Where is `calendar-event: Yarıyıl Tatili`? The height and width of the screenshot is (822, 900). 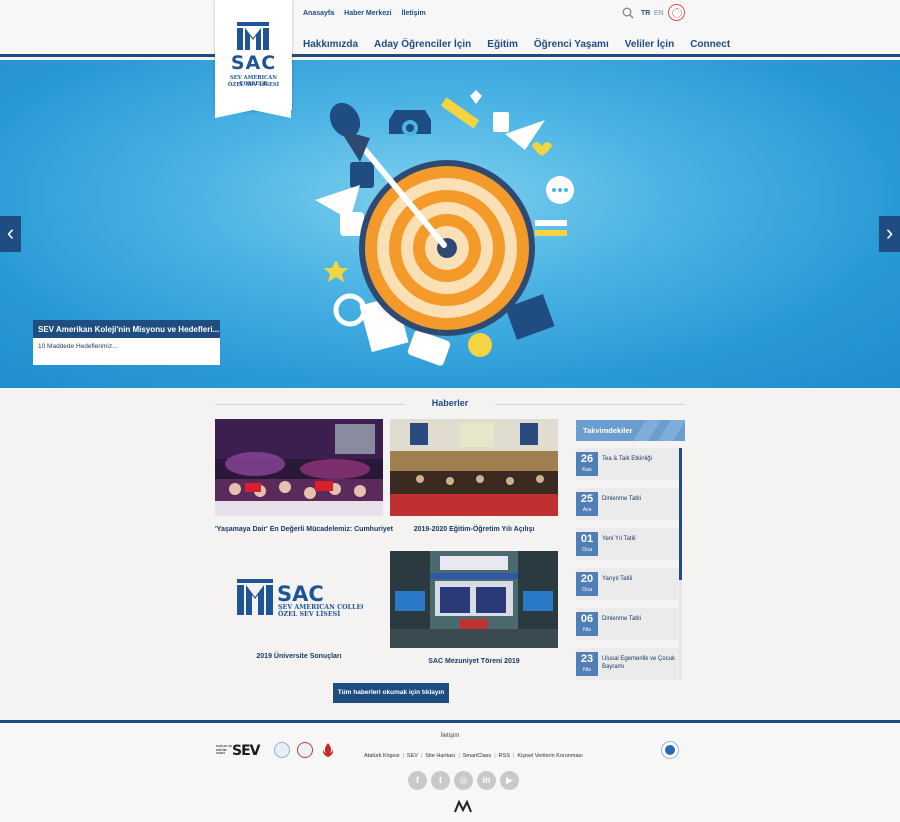 calendar-event: Yarıyıl Tatili is located at coordinates (639, 580).